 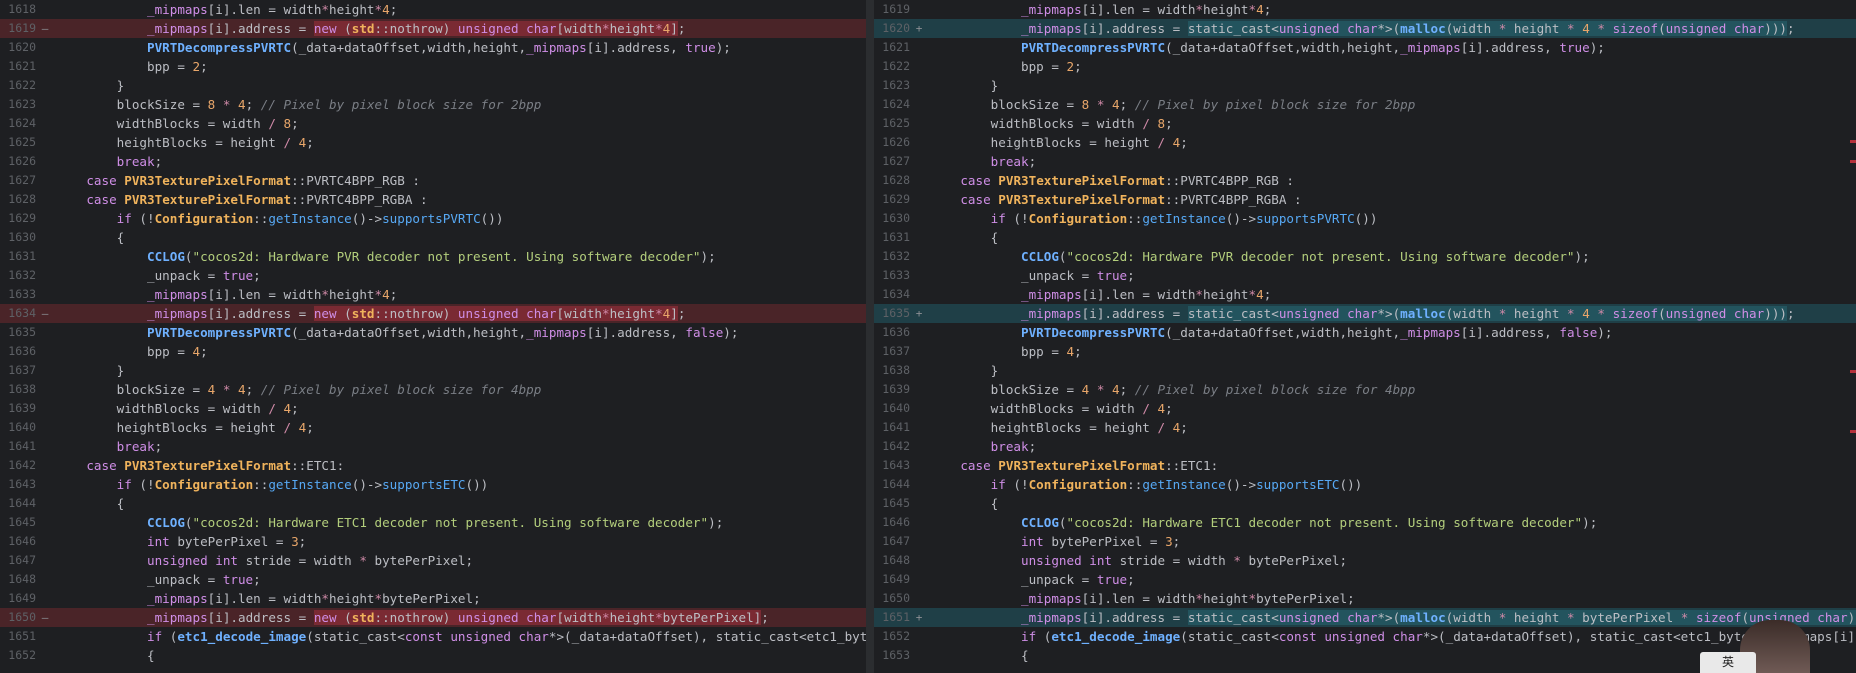 I want to click on code-line: 1625 heightBlocks = height / 4;, so click(x=433, y=142).